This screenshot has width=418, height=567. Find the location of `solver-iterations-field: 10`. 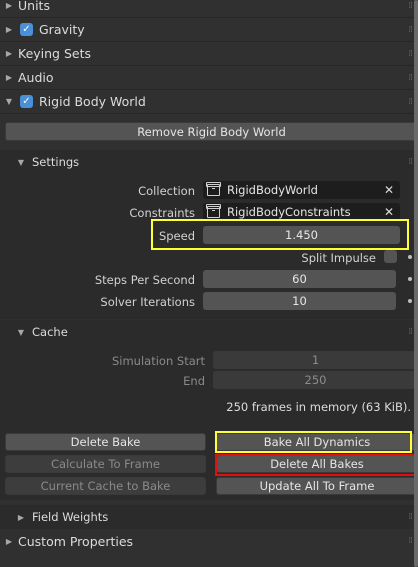

solver-iterations-field: 10 is located at coordinates (299, 301).